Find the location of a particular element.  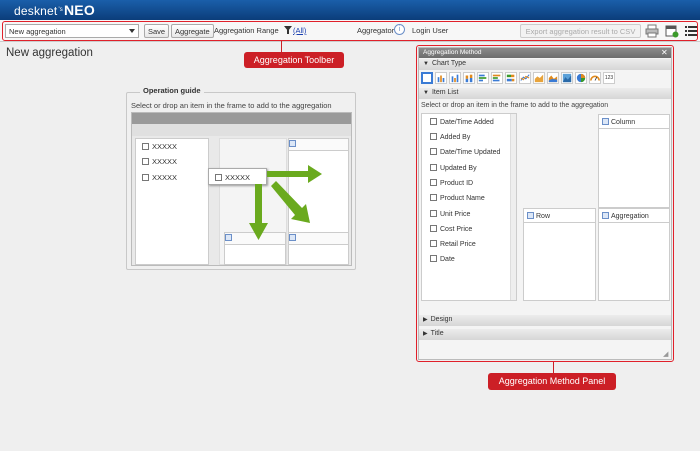

list-item-label: Date is located at coordinates (447, 259).